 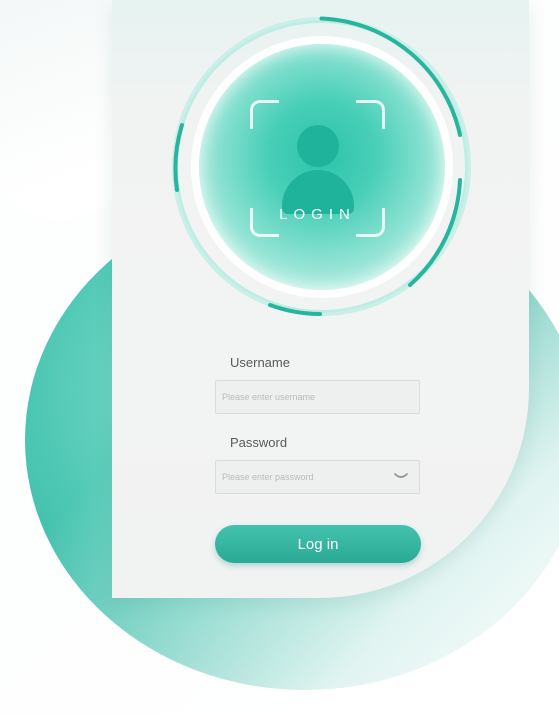 What do you see at coordinates (317, 214) in the screenshot?
I see `avatar-caption: LOGIN` at bounding box center [317, 214].